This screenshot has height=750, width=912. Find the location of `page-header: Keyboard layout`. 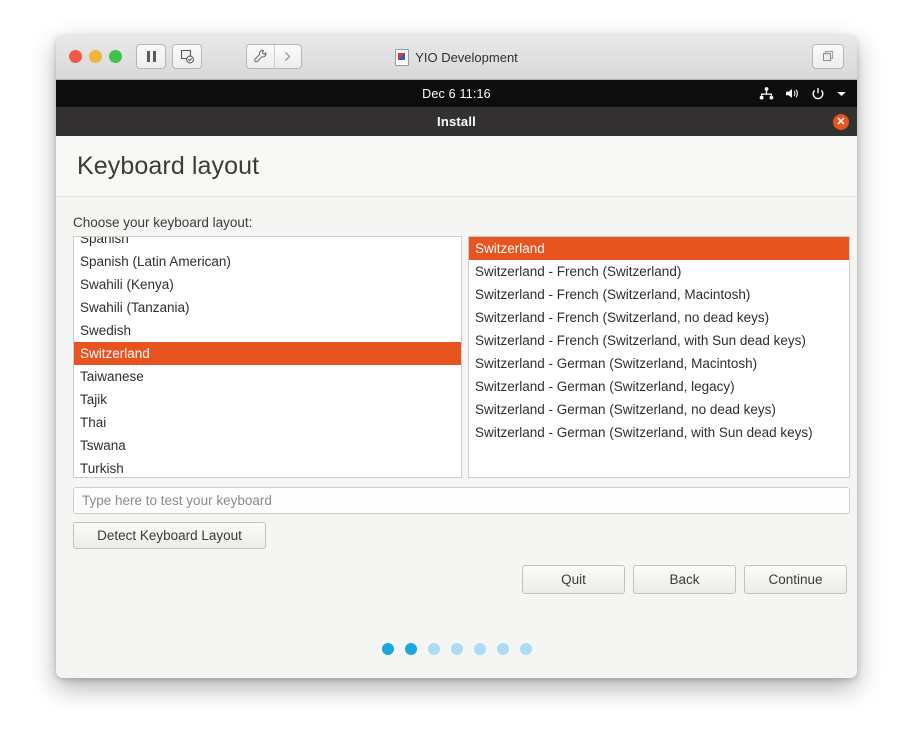

page-header: Keyboard layout is located at coordinates (456, 166).